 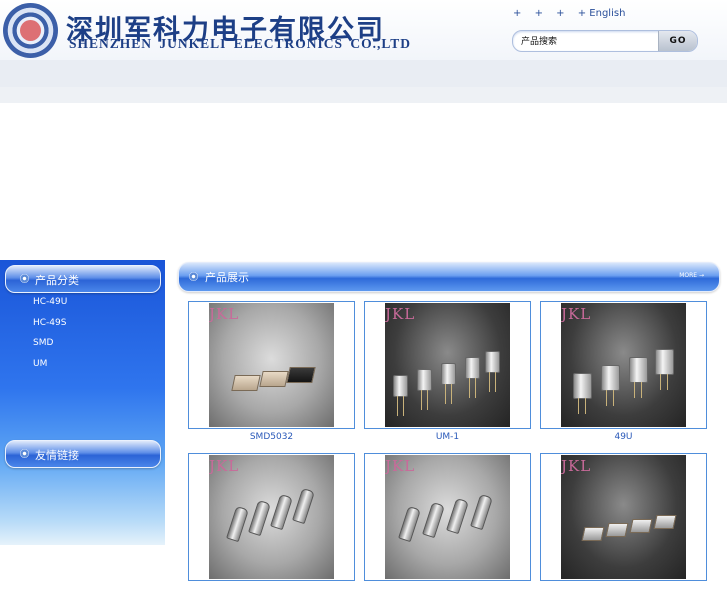 What do you see at coordinates (57, 280) in the screenshot?
I see `categories-title: 产品分类` at bounding box center [57, 280].